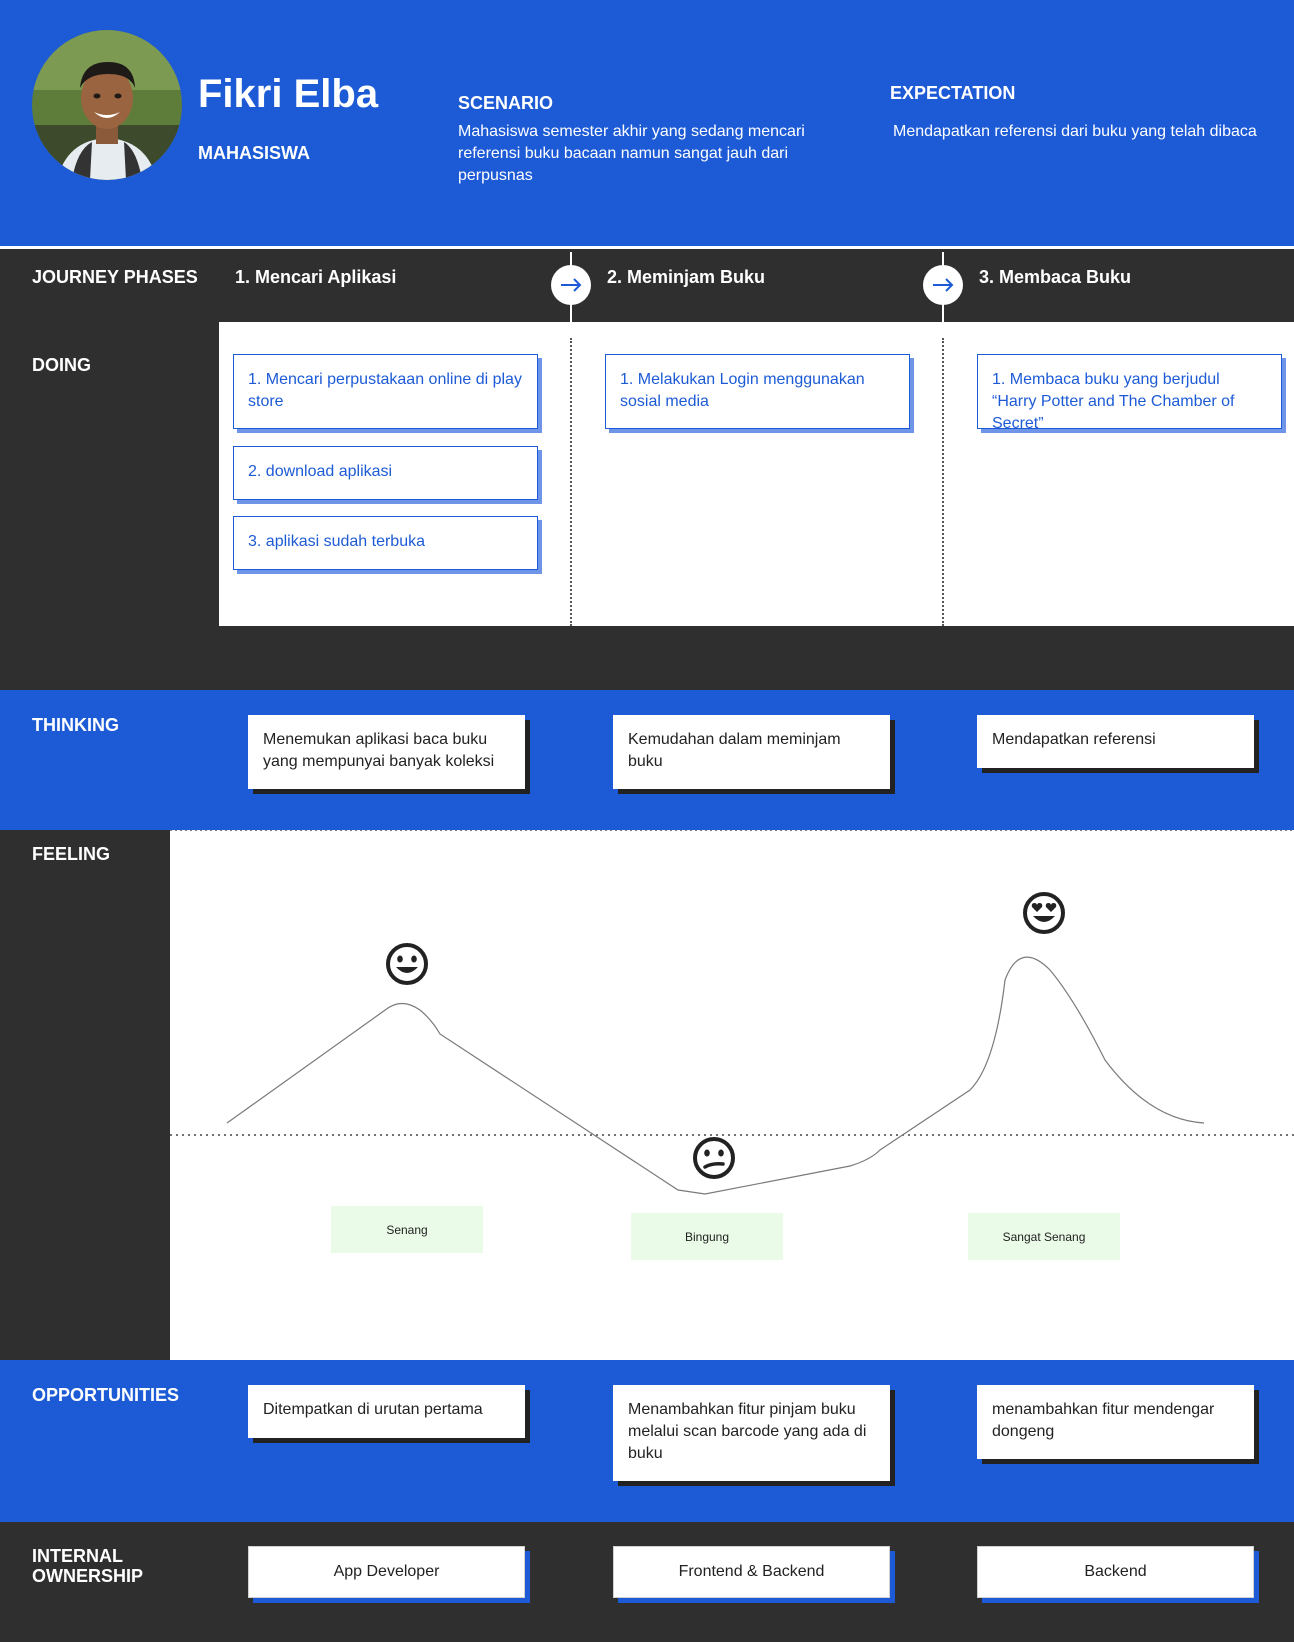  I want to click on persona-role: MAHASISWA, so click(254, 153).